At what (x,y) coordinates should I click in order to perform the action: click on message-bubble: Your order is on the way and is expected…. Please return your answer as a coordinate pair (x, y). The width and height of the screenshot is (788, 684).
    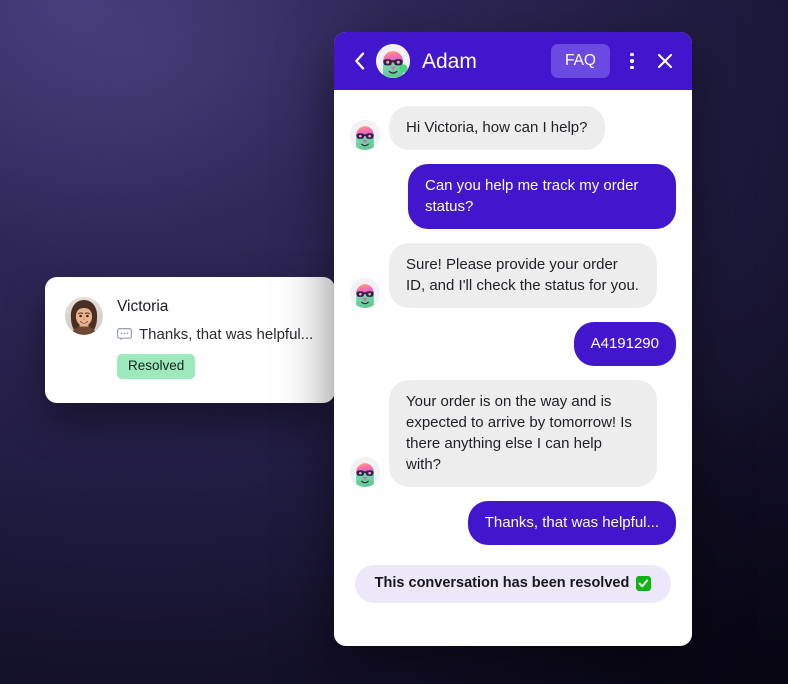
    Looking at the image, I should click on (523, 433).